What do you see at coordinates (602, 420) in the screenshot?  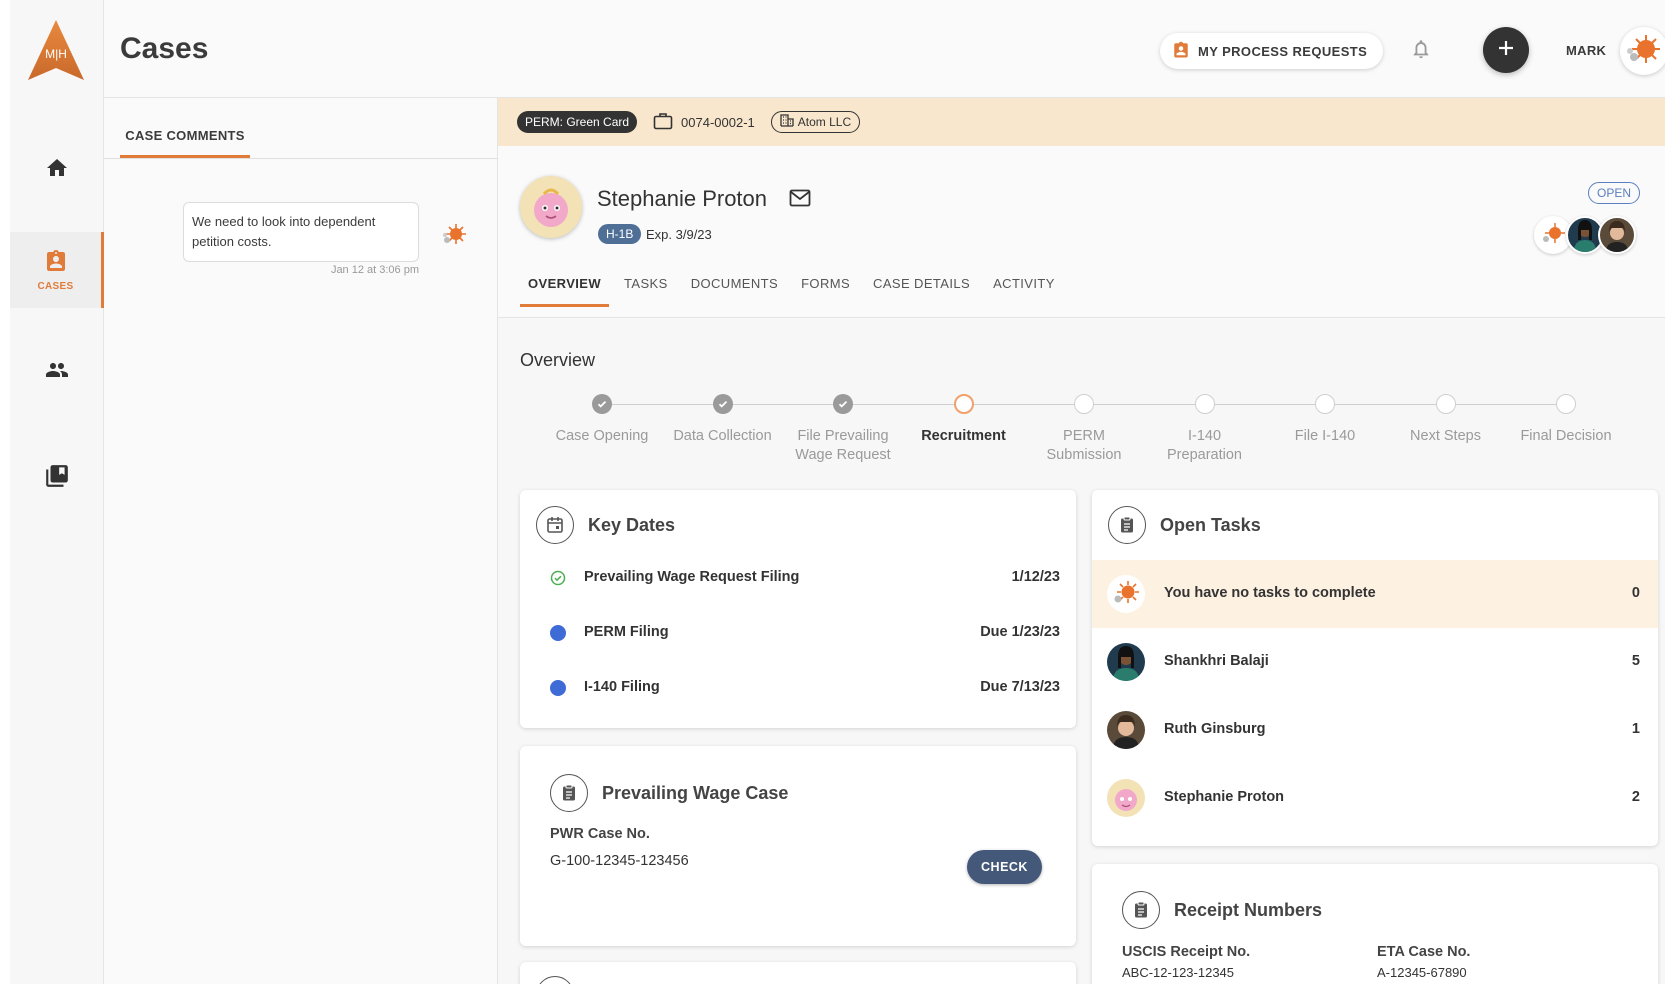 I see `stepper-step: Case Opening` at bounding box center [602, 420].